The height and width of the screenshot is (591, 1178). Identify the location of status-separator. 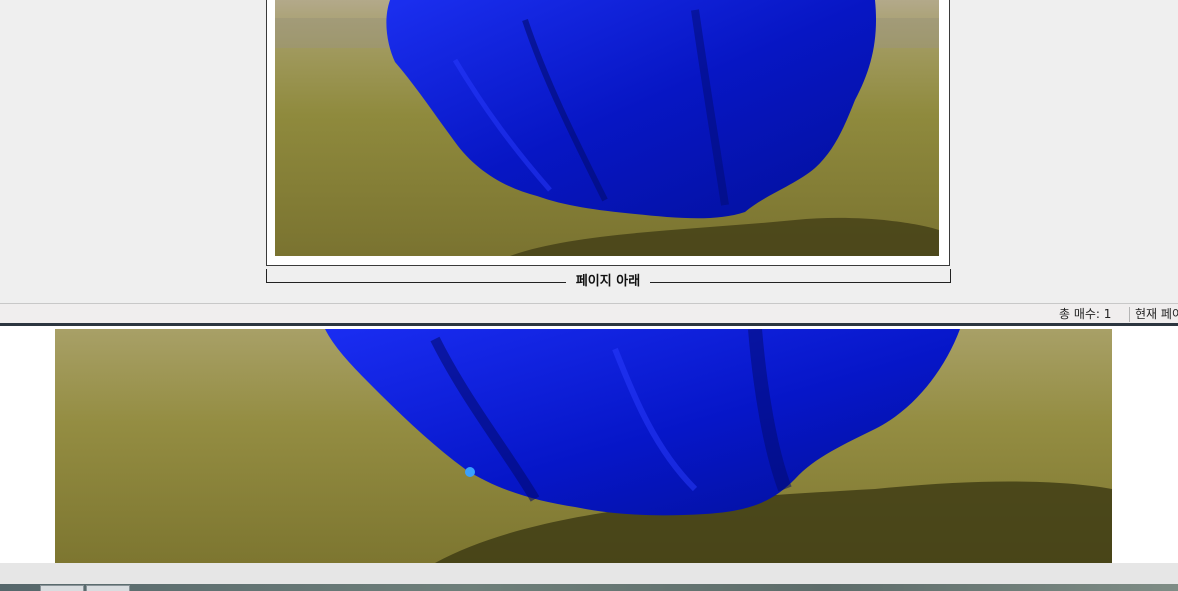
(1129, 314).